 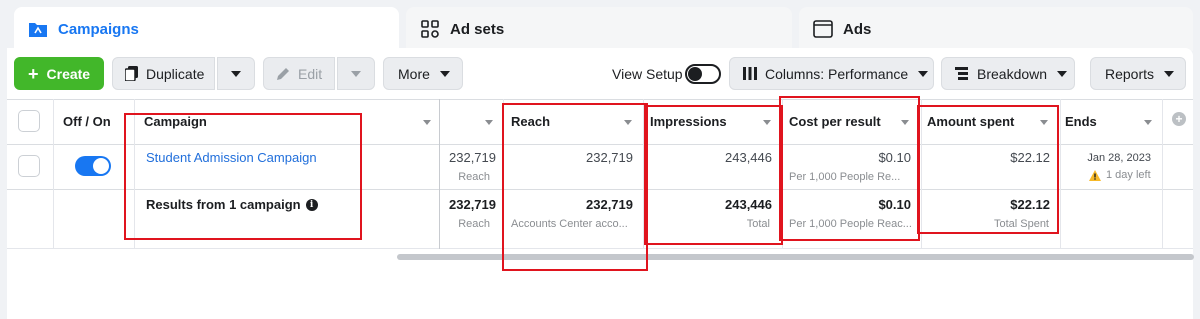 I want to click on ends-remaining: 1 day left, so click(x=1120, y=175).